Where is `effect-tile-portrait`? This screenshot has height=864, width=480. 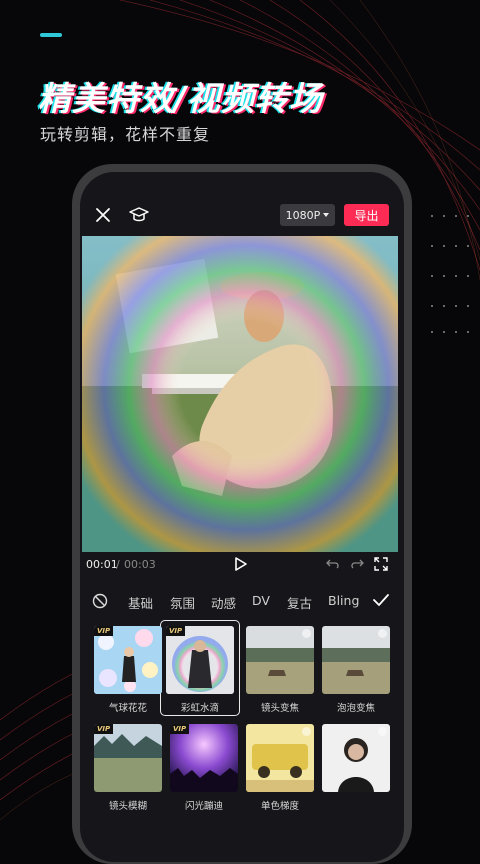
effect-tile-portrait is located at coordinates (356, 761).